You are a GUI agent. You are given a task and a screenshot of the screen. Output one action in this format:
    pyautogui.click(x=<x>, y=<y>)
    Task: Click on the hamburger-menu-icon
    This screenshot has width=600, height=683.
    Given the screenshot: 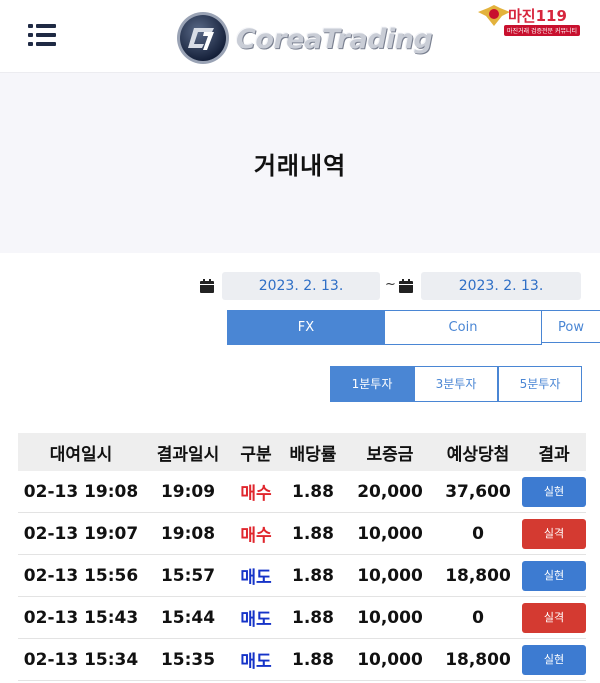 What is the action you would take?
    pyautogui.click(x=42, y=35)
    